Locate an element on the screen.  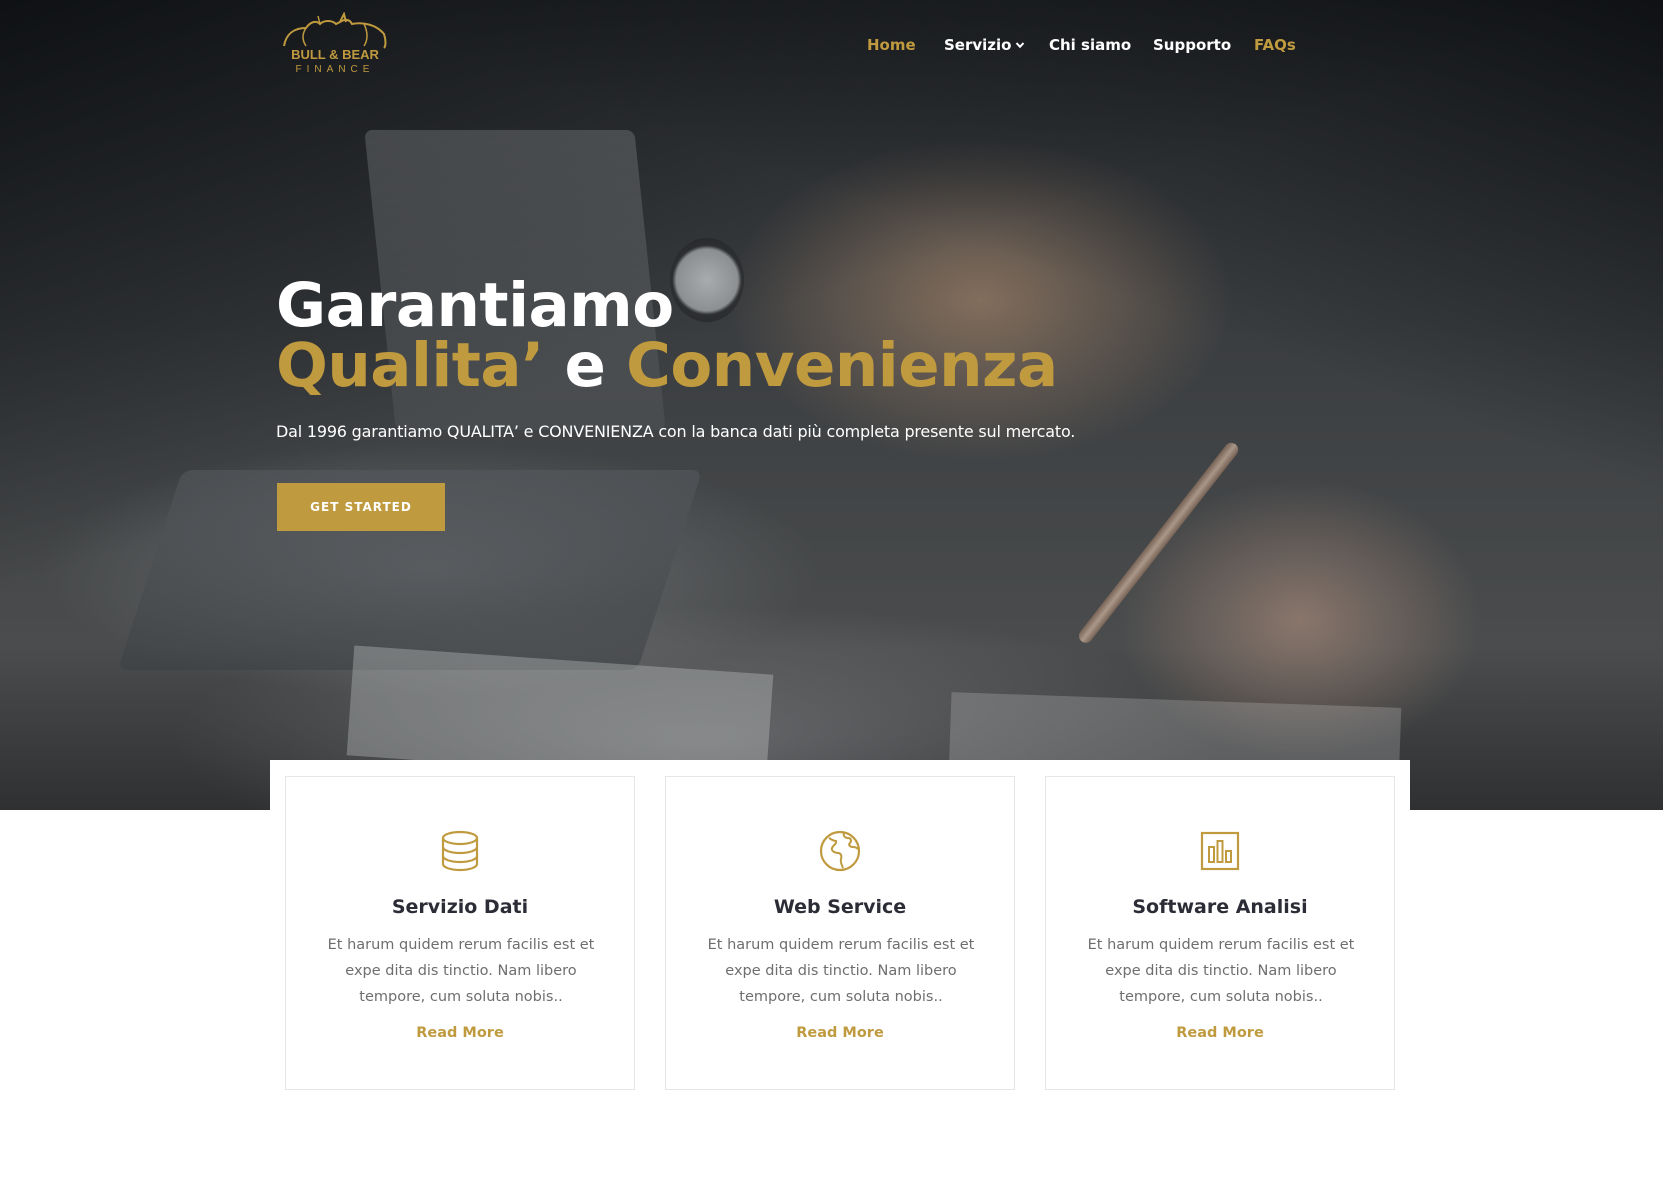
nav-servizio: Servizio is located at coordinates (984, 45).